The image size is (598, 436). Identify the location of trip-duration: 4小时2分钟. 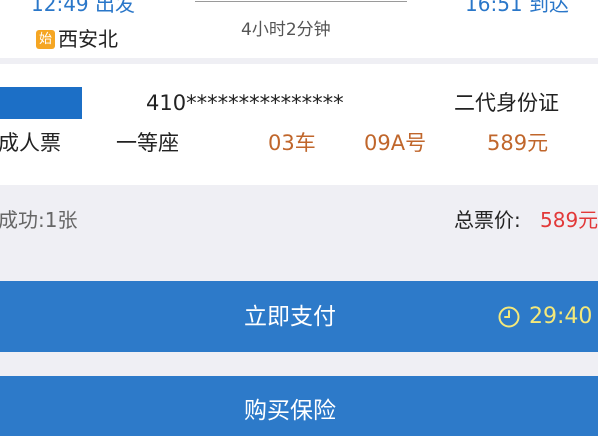
(286, 30).